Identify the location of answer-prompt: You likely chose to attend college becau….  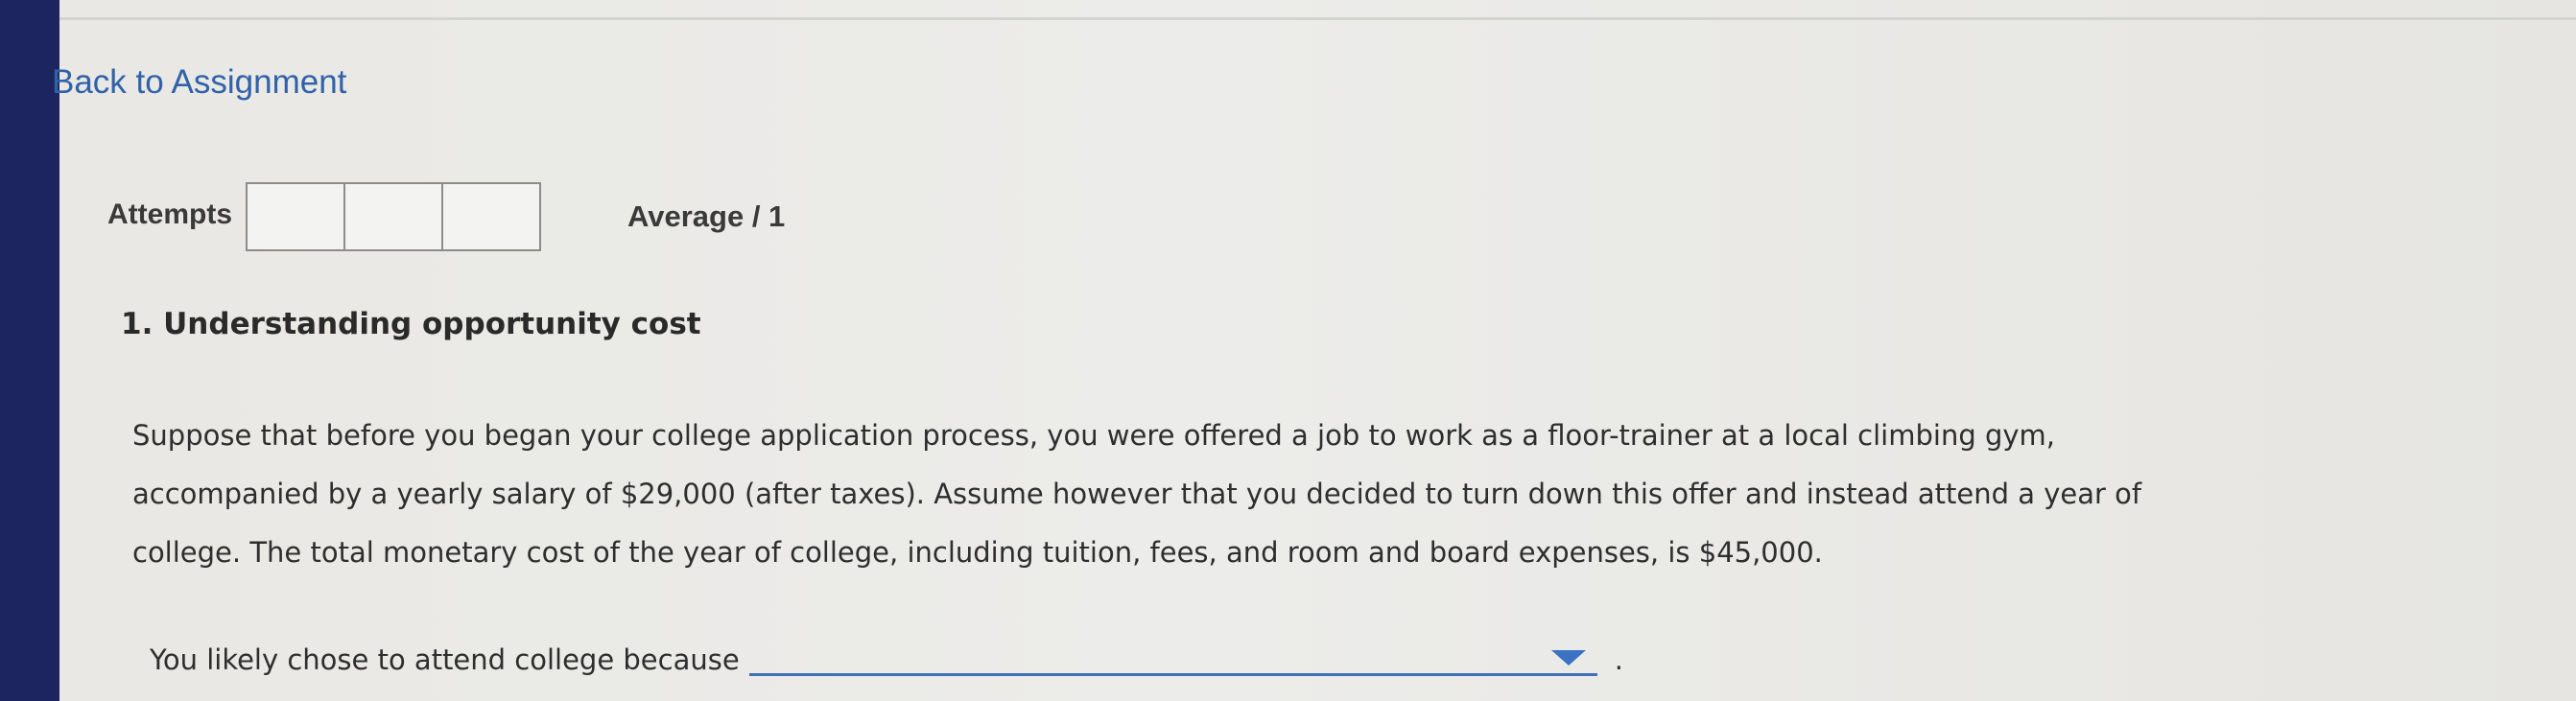
(445, 659).